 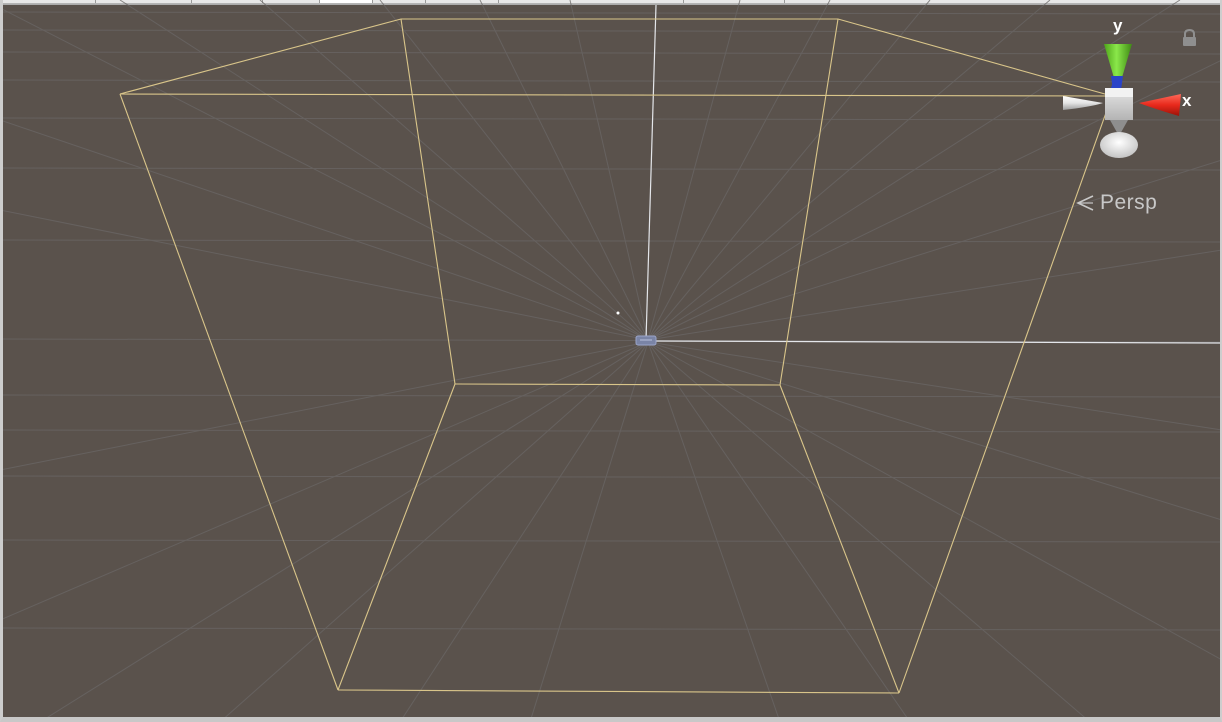 What do you see at coordinates (1085, 203) in the screenshot?
I see `chevron-left-icon` at bounding box center [1085, 203].